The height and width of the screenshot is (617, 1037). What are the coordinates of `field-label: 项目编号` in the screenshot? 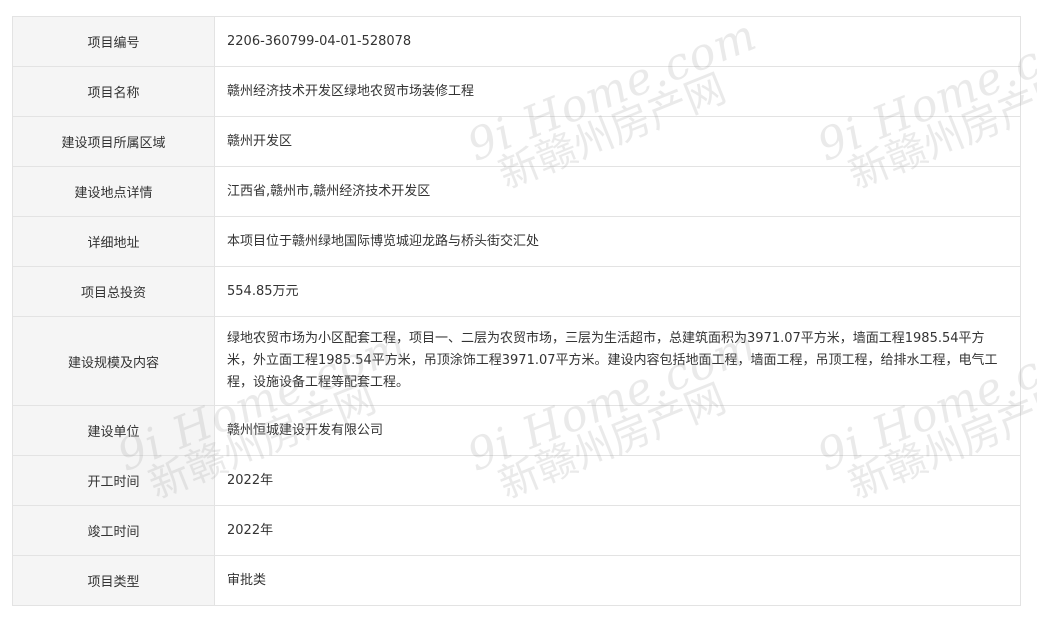 It's located at (113, 41).